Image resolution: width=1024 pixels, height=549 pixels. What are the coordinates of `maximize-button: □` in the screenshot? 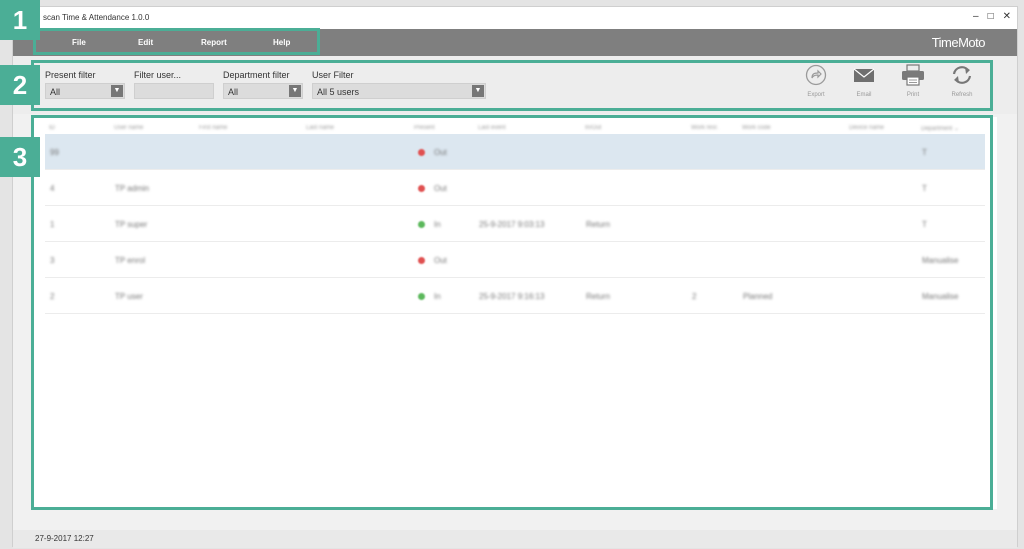 It's located at (991, 17).